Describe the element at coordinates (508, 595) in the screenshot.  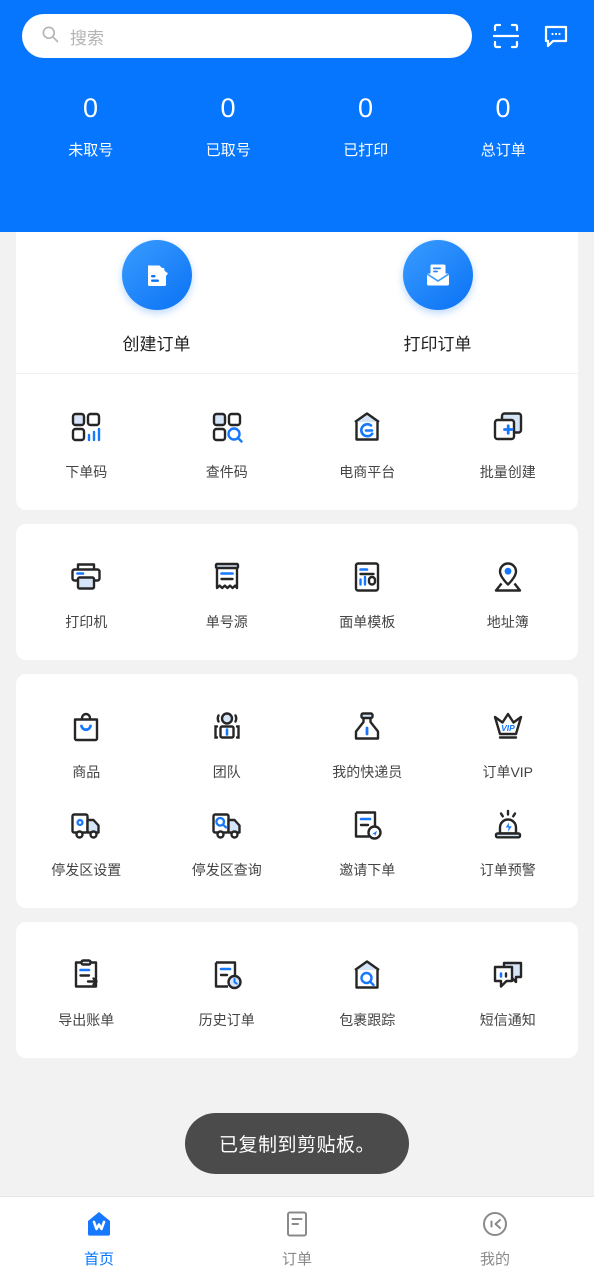
I see `item-address-book: 地址簿` at that location.